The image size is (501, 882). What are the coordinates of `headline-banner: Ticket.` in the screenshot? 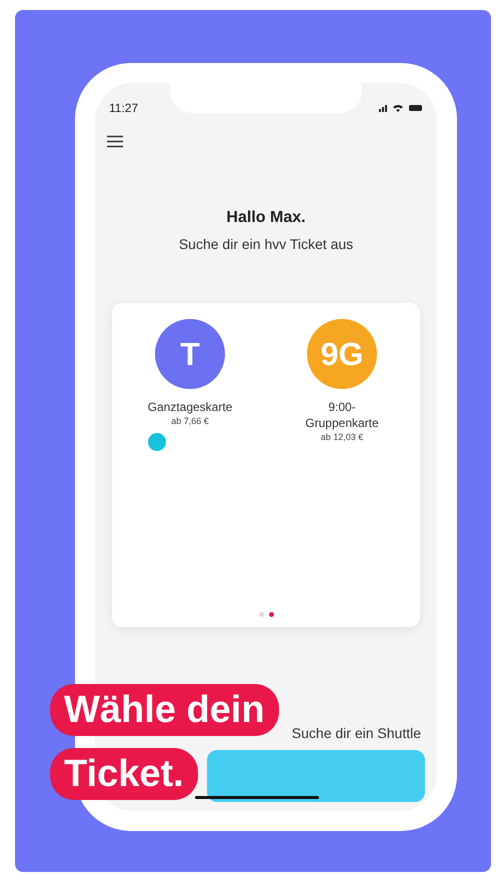 It's located at (124, 774).